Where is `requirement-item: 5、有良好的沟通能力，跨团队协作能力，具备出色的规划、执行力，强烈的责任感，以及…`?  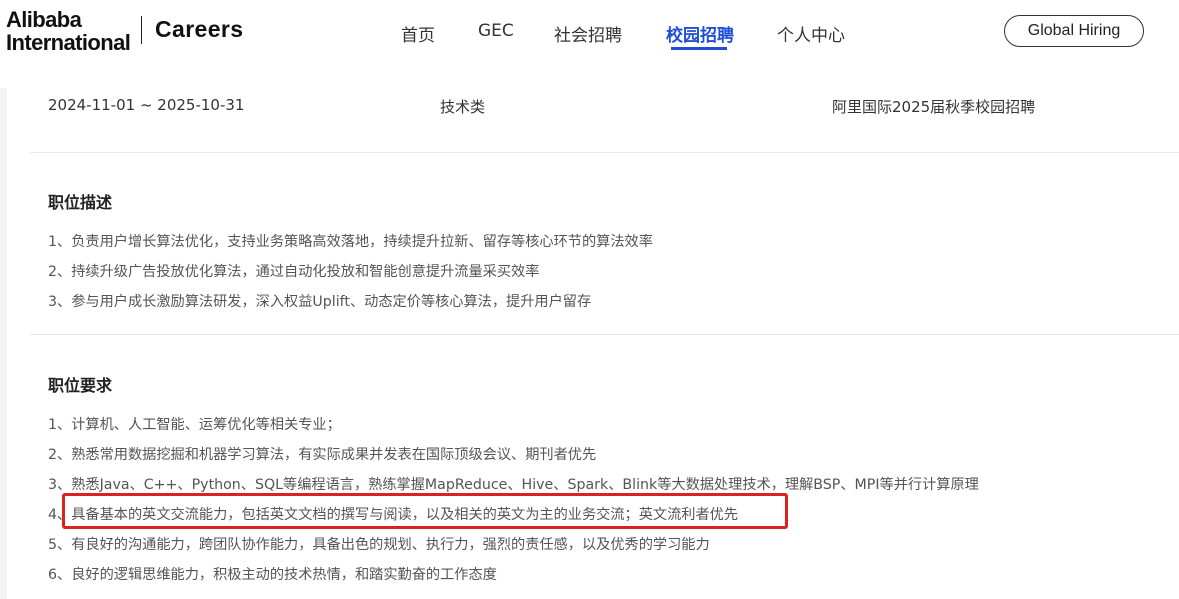
requirement-item: 5、有良好的沟通能力，跨团队协作能力，具备出色的规划、执行力，强烈的责任感，以及… is located at coordinates (379, 545).